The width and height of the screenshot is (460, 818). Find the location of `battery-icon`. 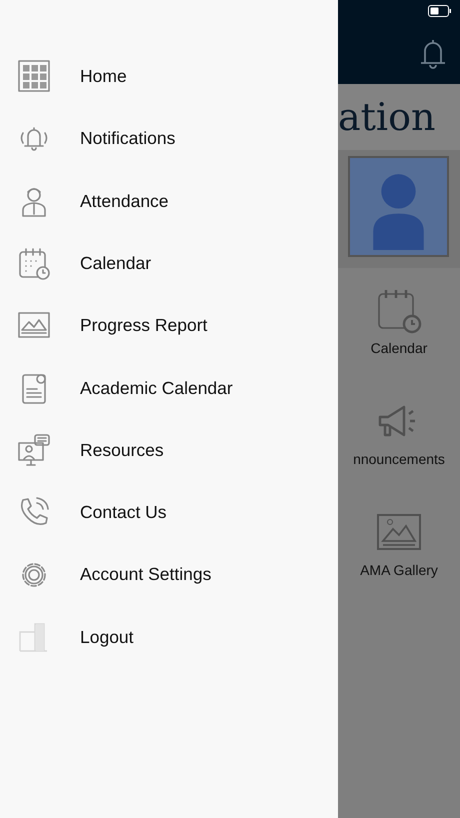

battery-icon is located at coordinates (440, 11).